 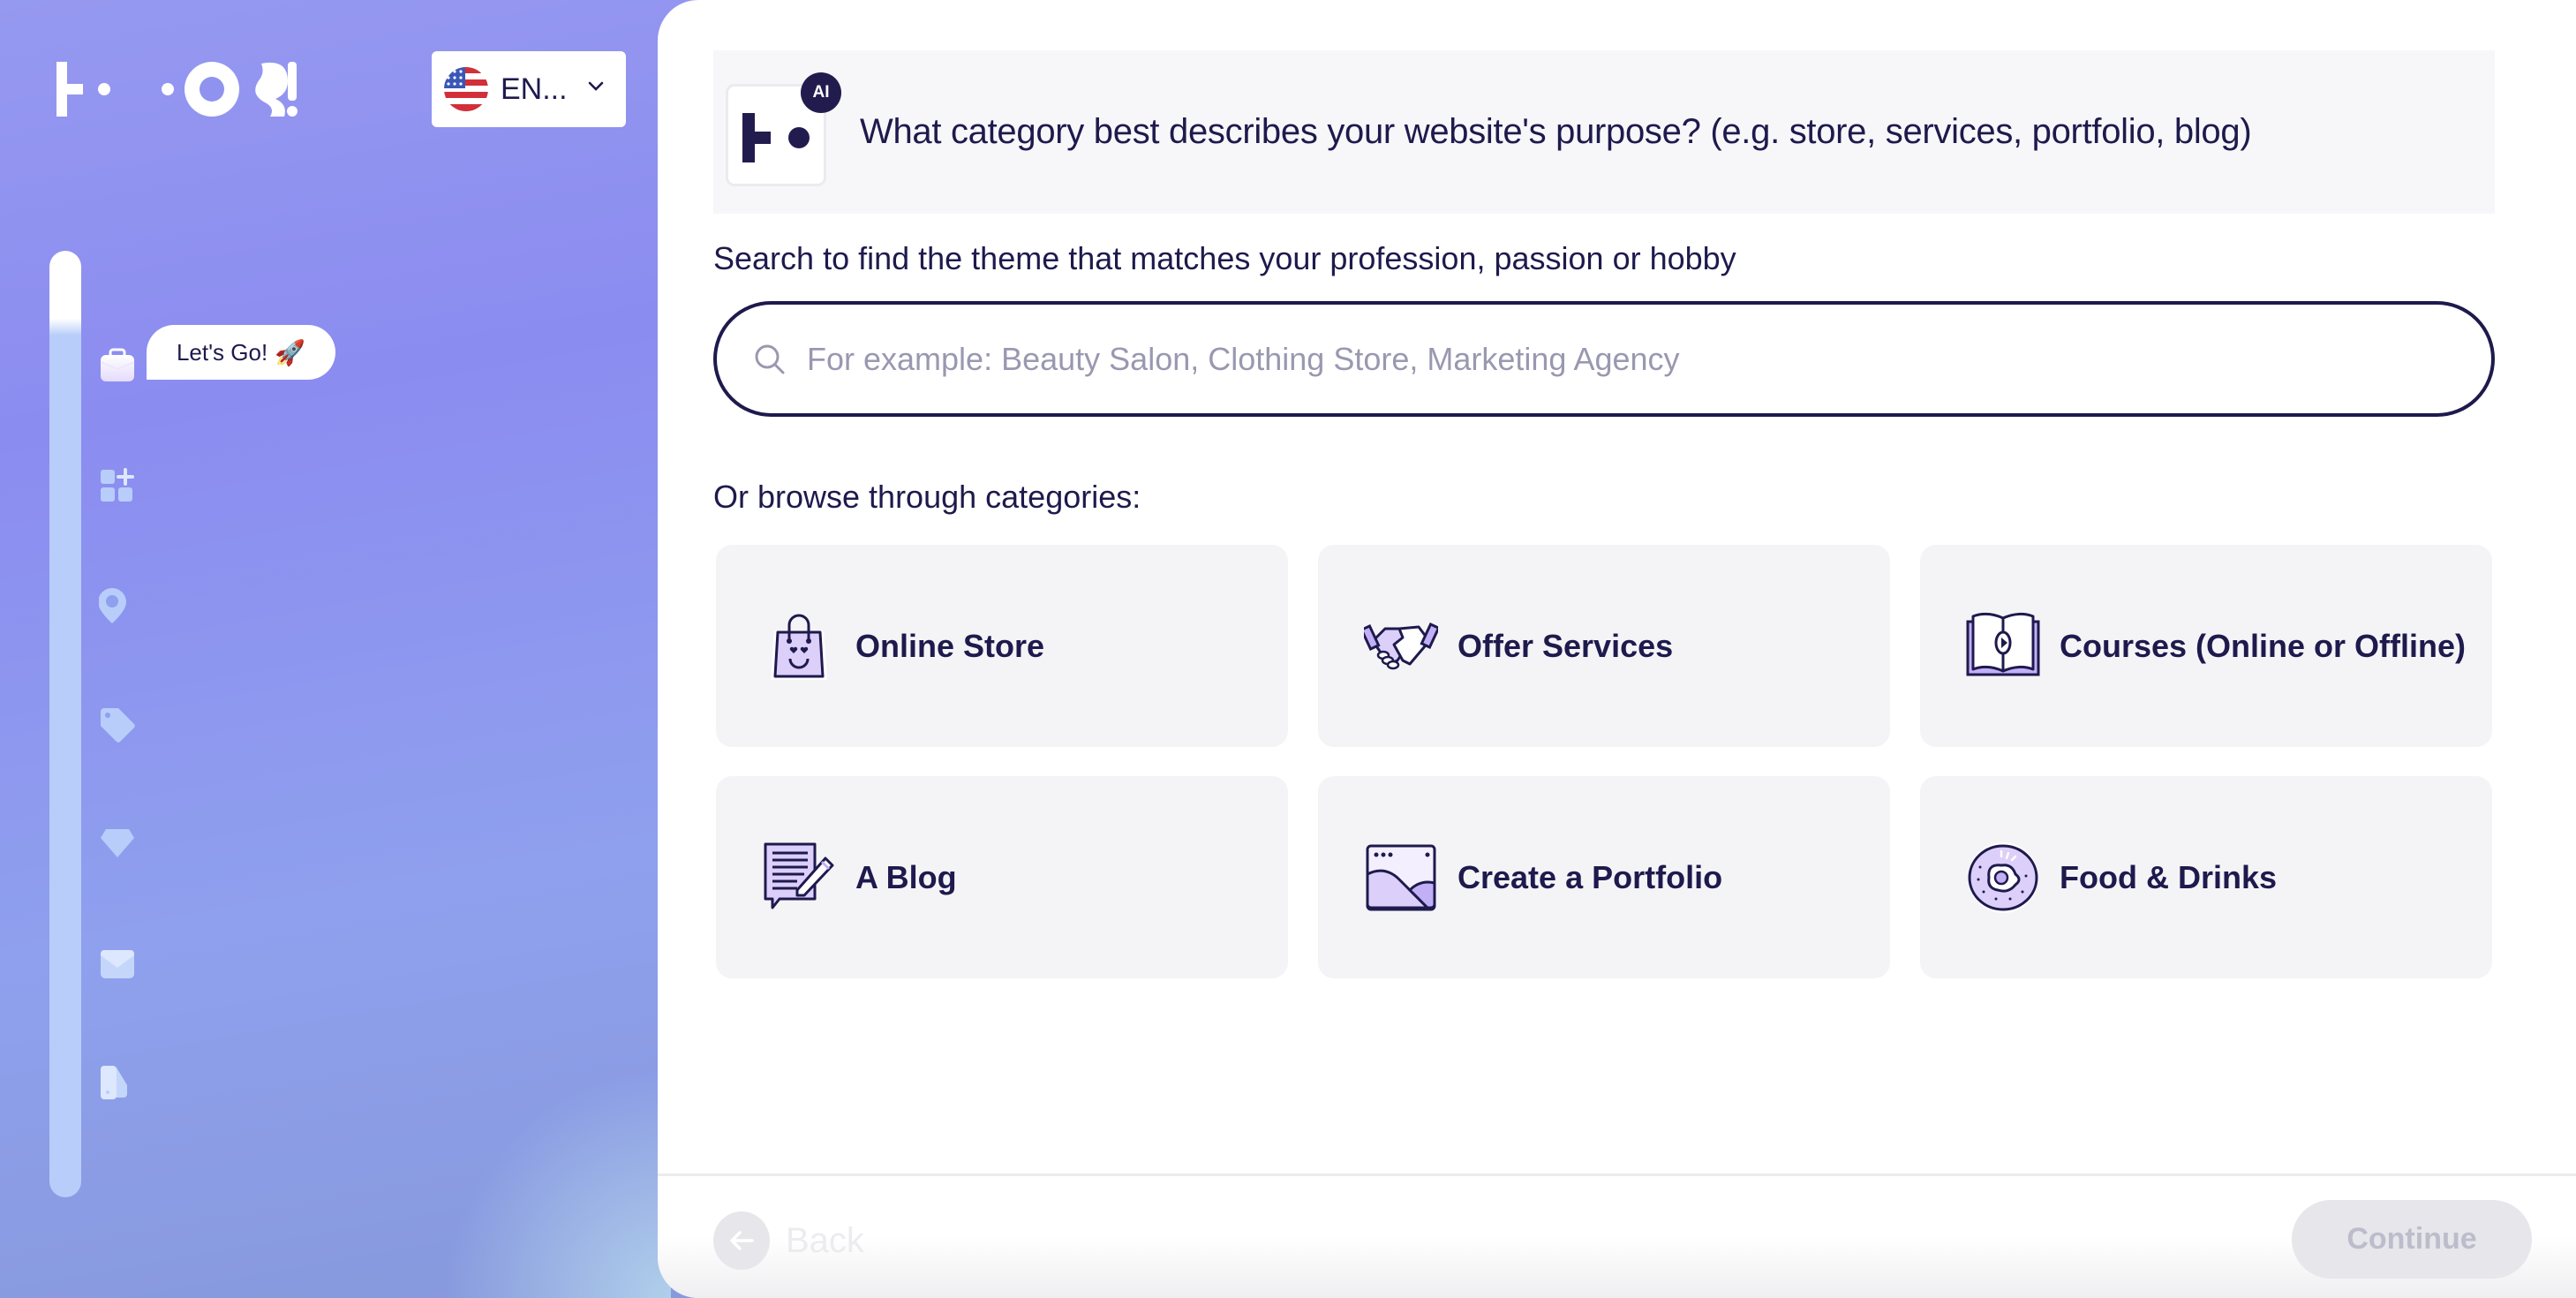 What do you see at coordinates (193, 89) in the screenshot?
I see `hocoos-logo` at bounding box center [193, 89].